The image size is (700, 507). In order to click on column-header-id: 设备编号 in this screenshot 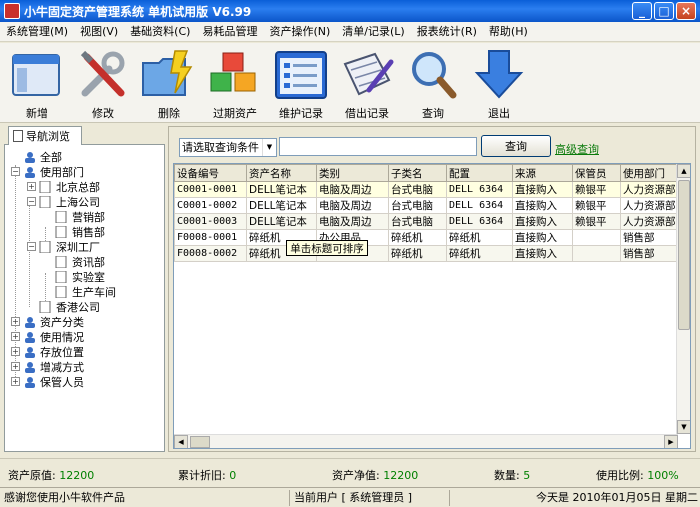, I will do `click(210, 173)`.